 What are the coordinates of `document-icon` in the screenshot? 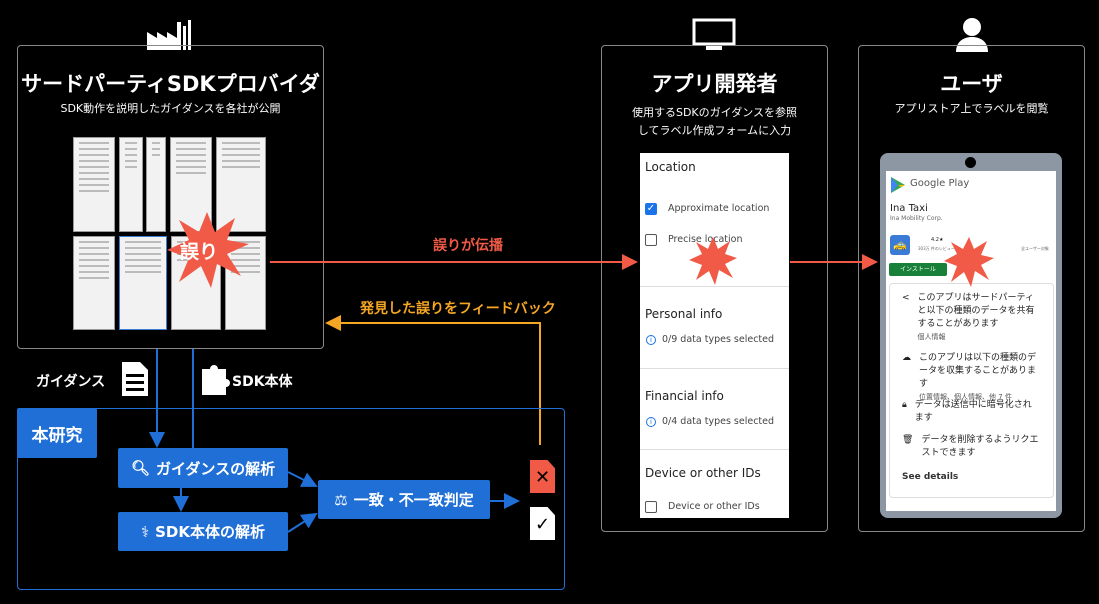 It's located at (135, 379).